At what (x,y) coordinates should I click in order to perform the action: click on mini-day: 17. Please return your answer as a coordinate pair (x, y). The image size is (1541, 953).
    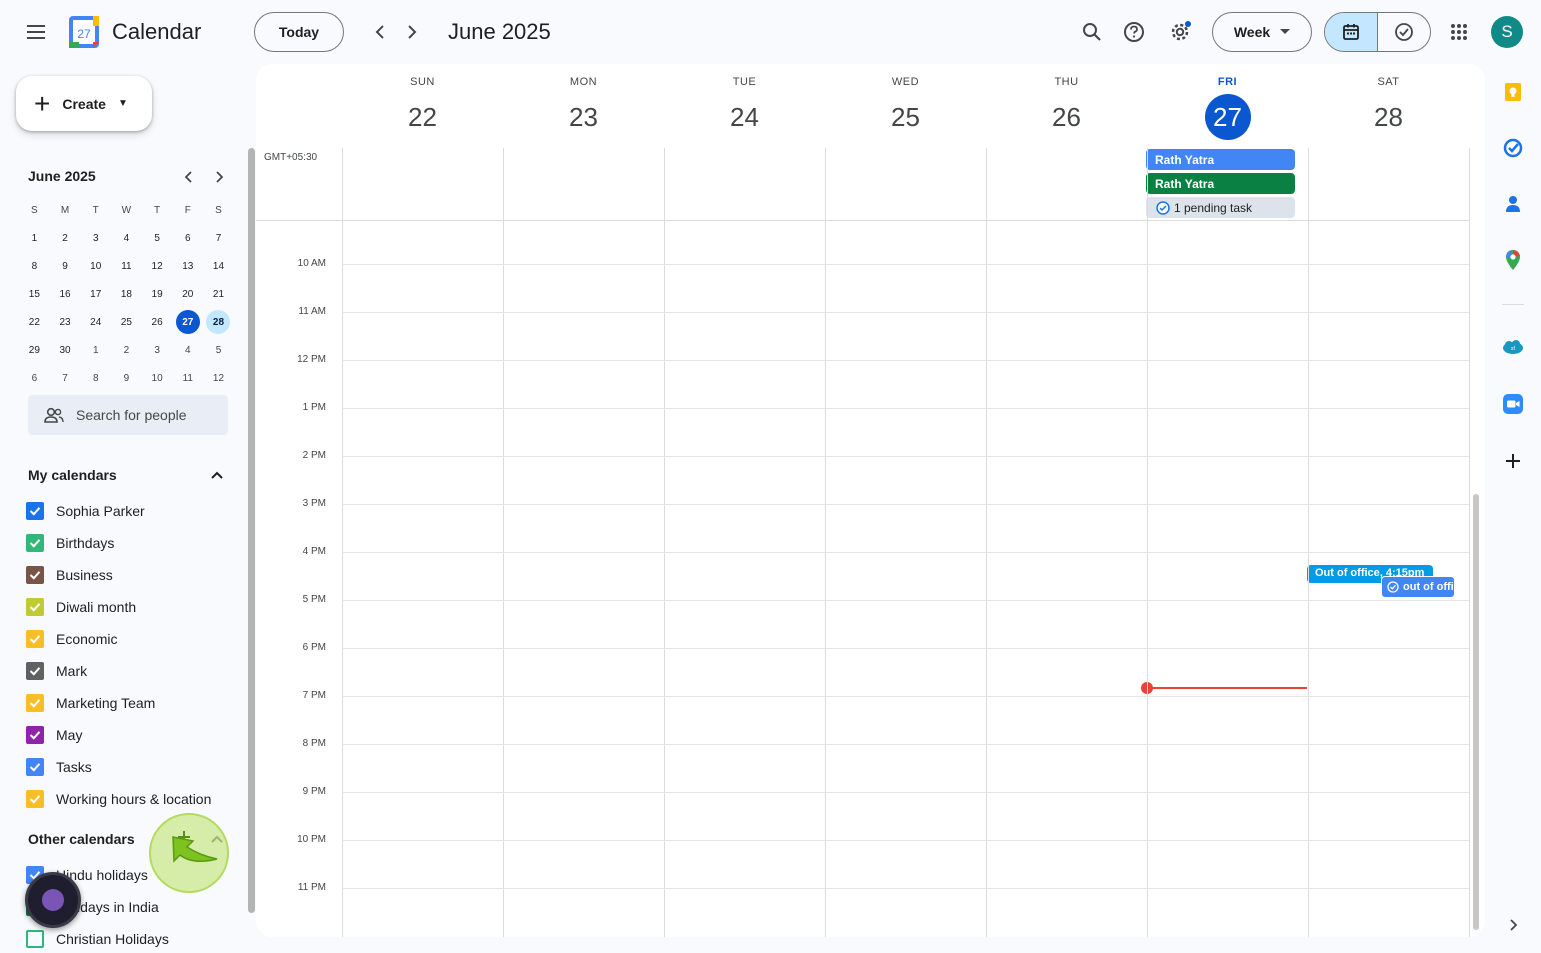
    Looking at the image, I should click on (95, 294).